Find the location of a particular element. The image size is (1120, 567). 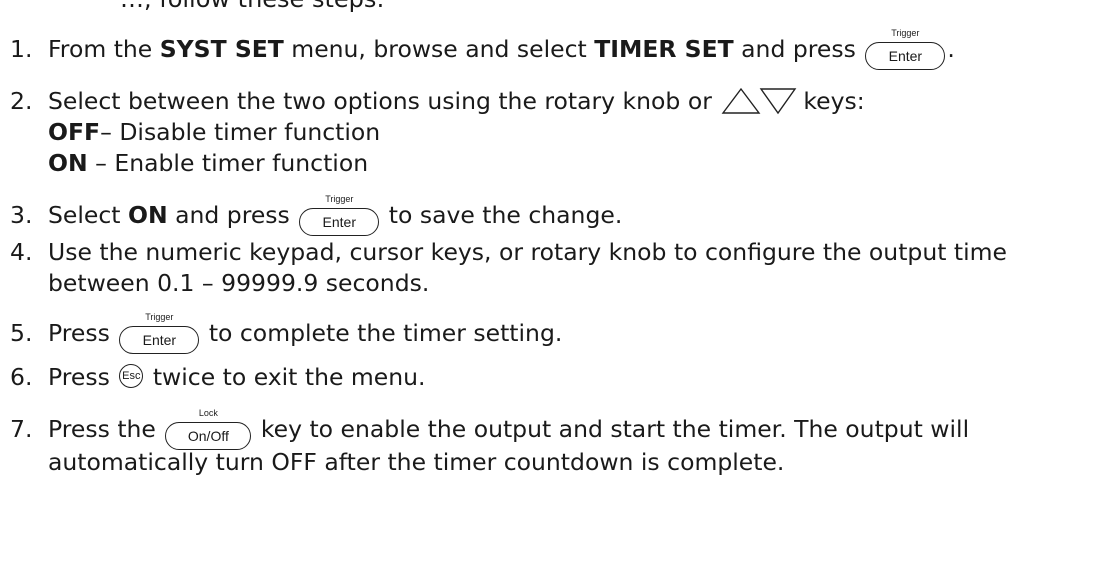

on-off-key-icon: Lock On/Off is located at coordinates (208, 429).